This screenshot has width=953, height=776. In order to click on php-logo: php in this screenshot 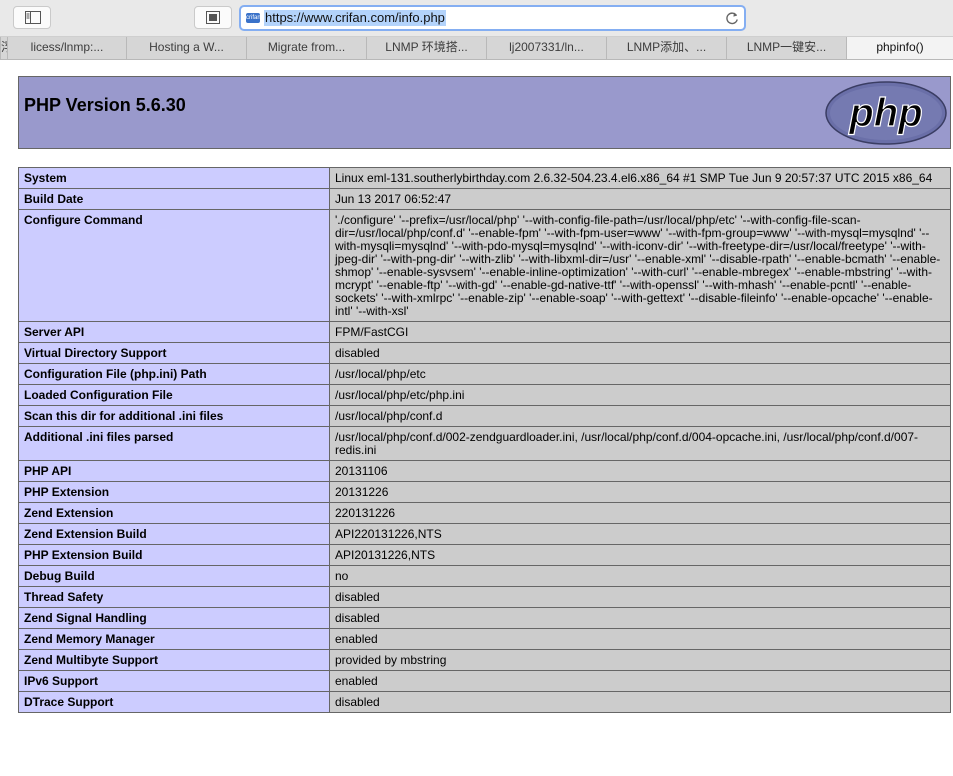, I will do `click(886, 113)`.